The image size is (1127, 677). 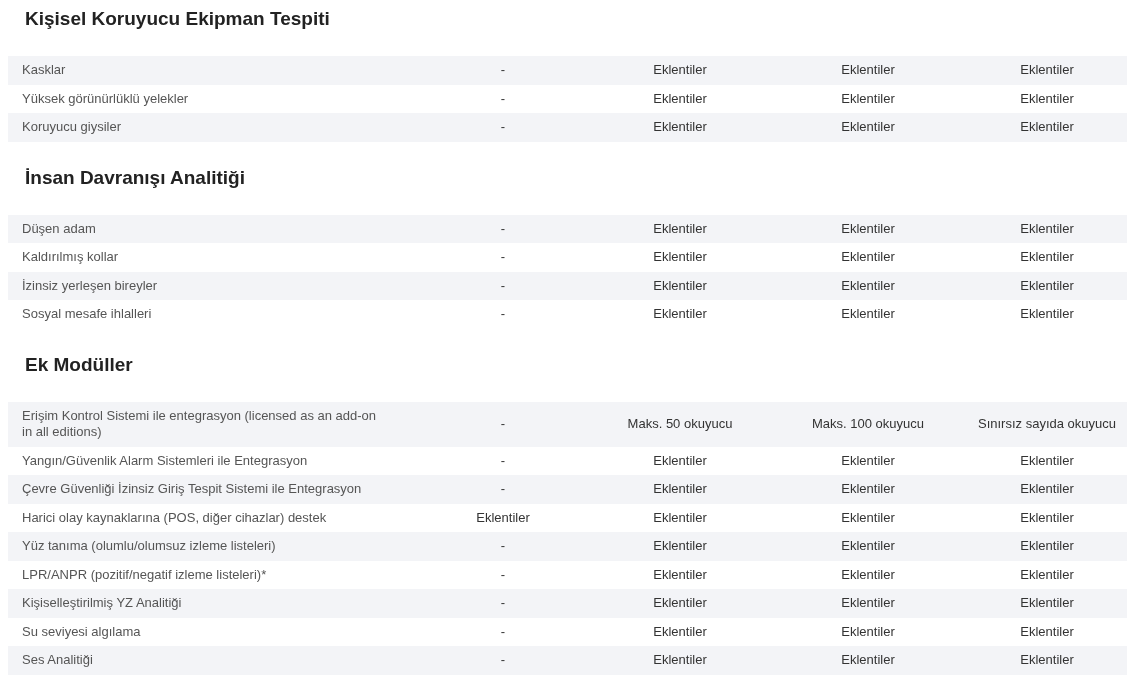 I want to click on feature-label: İzinsiz yerleşen bireyler, so click(x=90, y=285).